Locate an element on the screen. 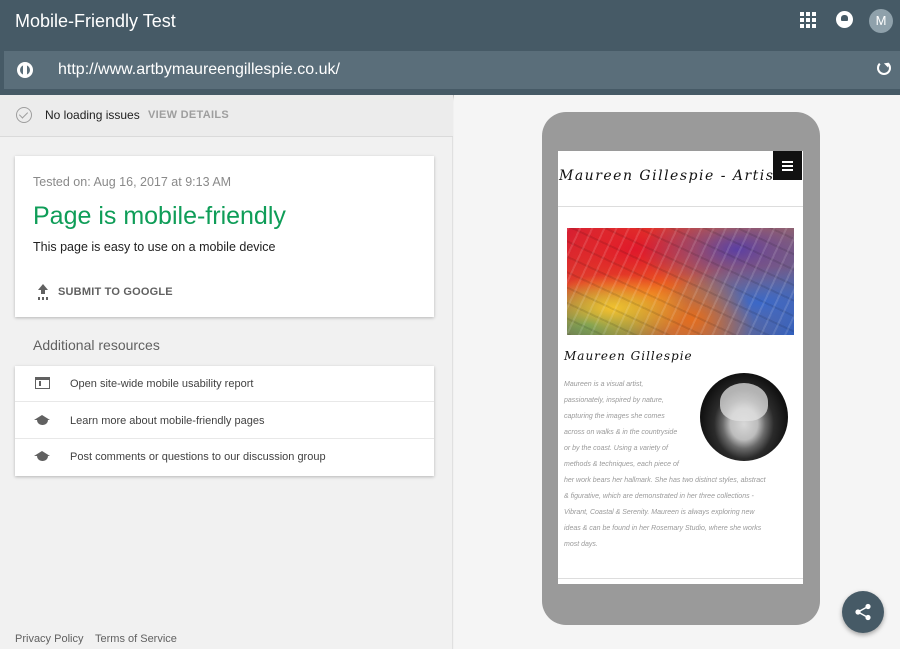 This screenshot has width=900, height=649. notifications-icon is located at coordinates (844, 19).